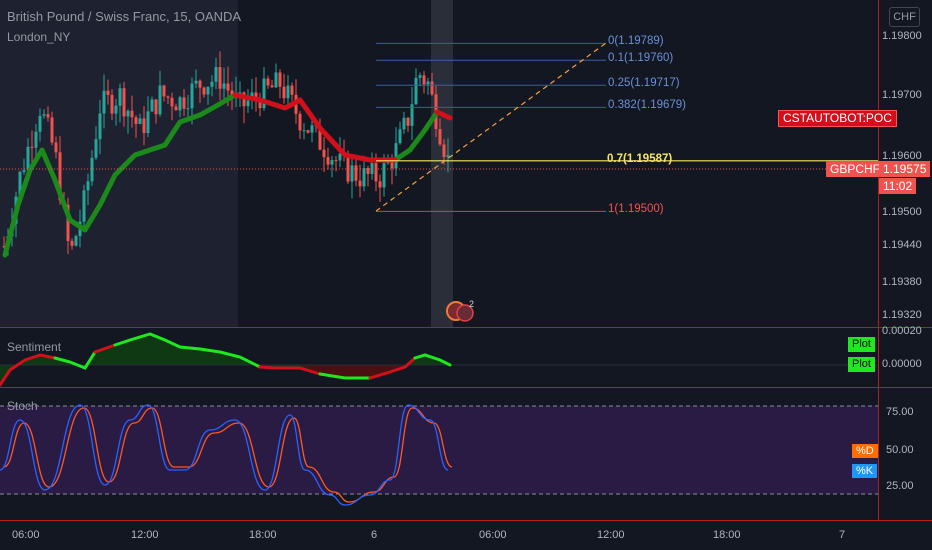 Image resolution: width=932 pixels, height=550 pixels. What do you see at coordinates (374, 535) in the screenshot?
I see `time-axis-tick: 6` at bounding box center [374, 535].